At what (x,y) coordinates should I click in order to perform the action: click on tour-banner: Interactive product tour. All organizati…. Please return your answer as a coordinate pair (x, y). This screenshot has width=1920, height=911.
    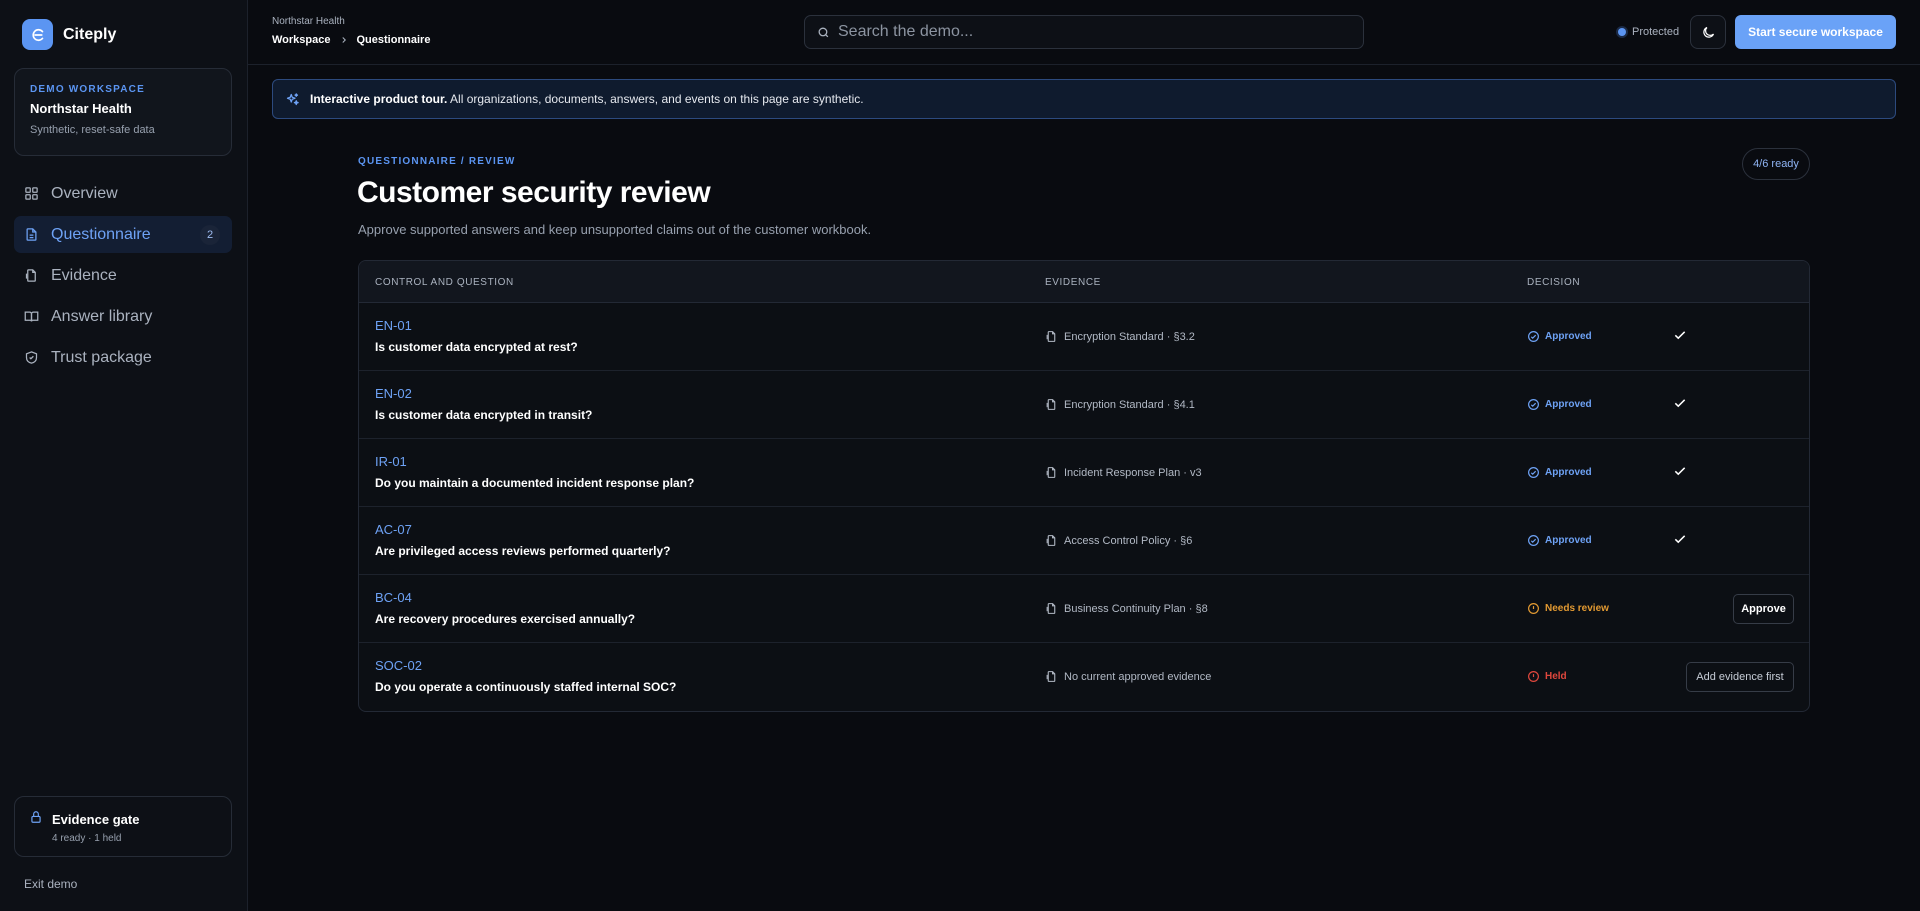
    Looking at the image, I should click on (1084, 99).